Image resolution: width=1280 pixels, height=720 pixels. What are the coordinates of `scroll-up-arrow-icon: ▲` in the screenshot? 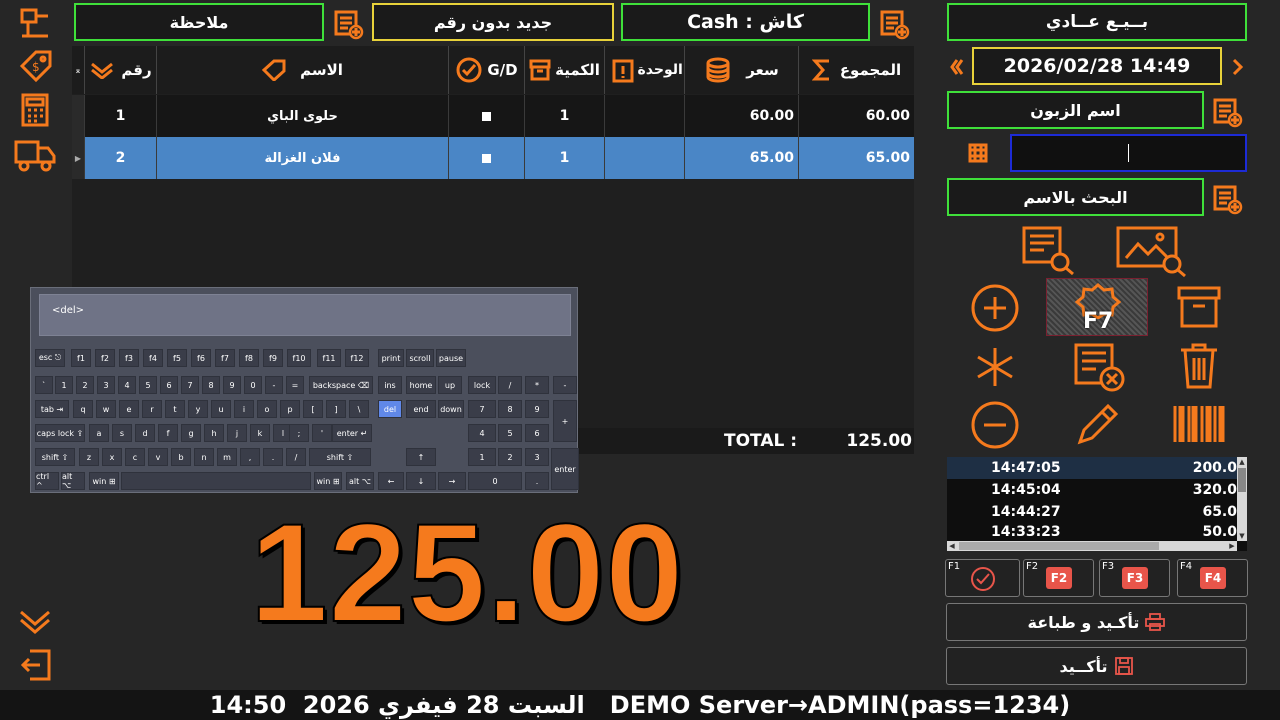 It's located at (1242, 462).